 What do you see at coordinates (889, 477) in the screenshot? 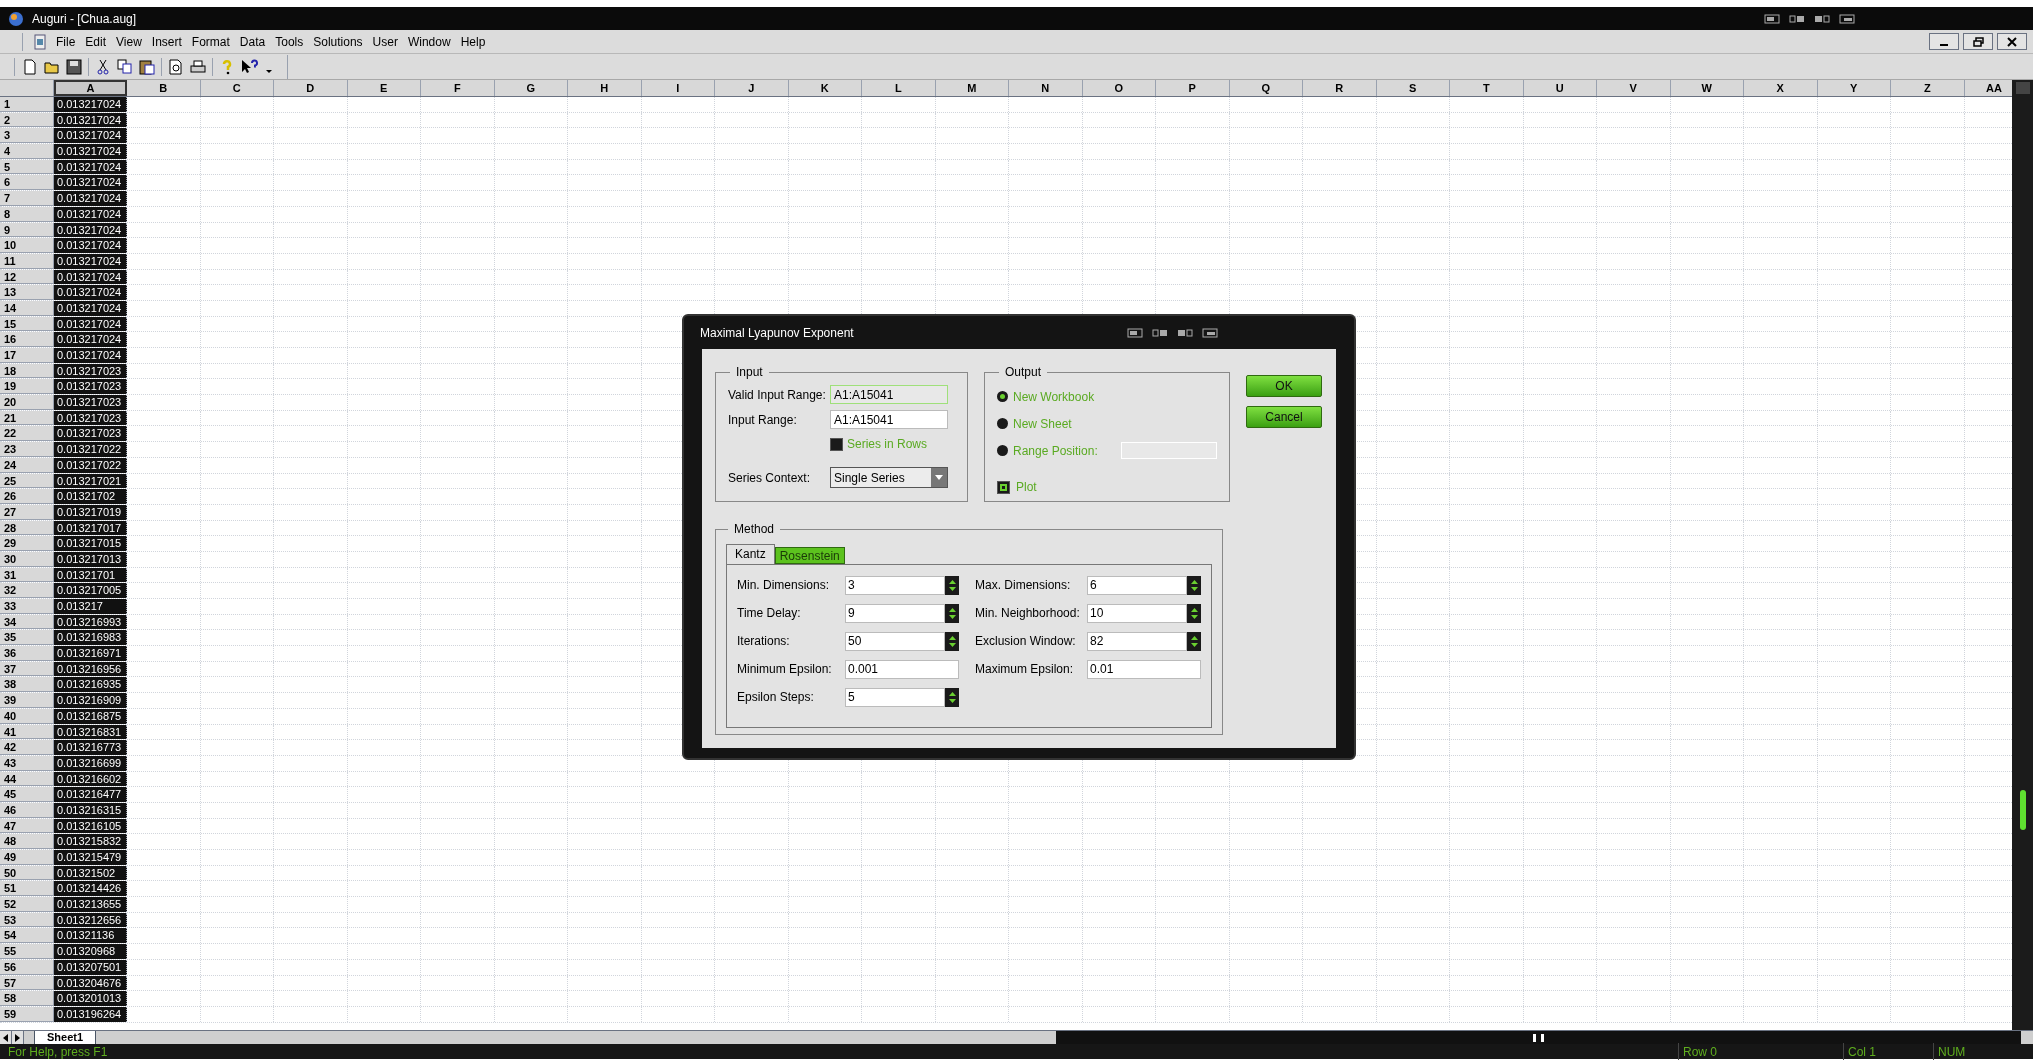
I see `series-context-dropdown: Single Series` at bounding box center [889, 477].